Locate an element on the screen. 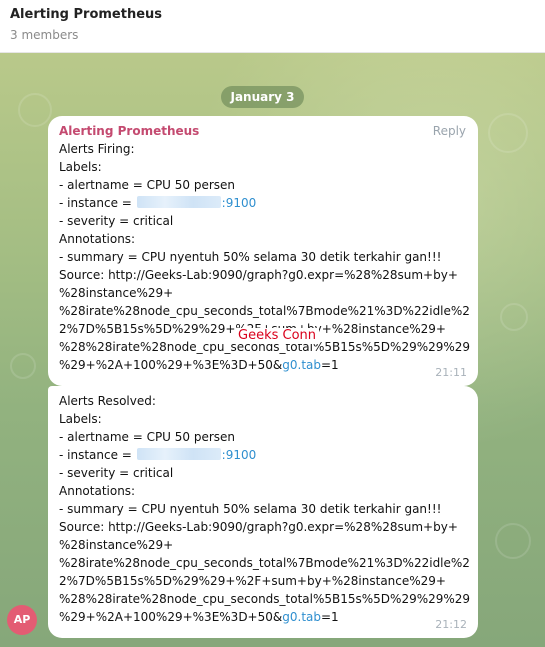  date-separator: January 3 is located at coordinates (262, 97).